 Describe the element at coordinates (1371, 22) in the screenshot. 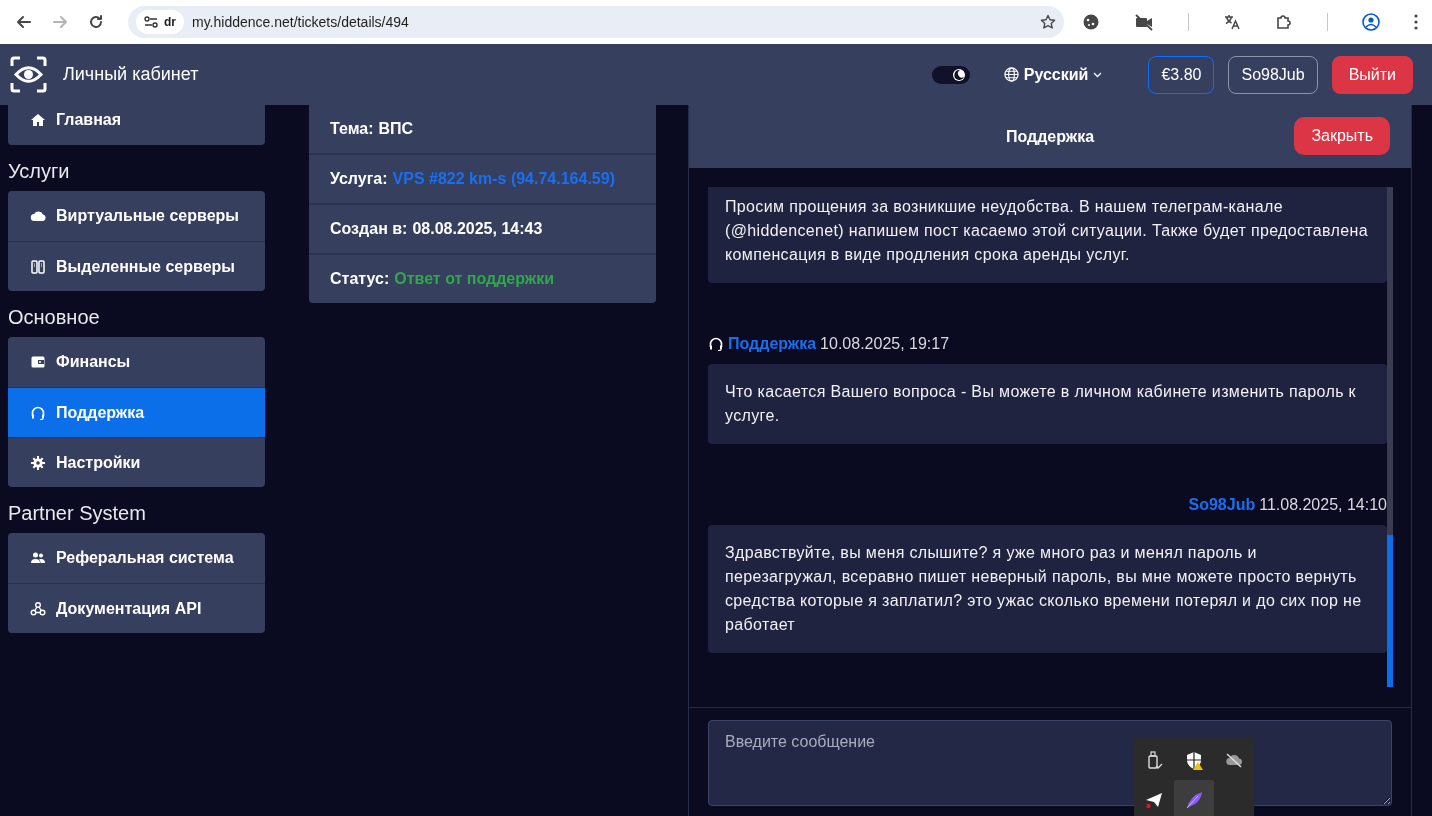

I see `profile-icon` at that location.